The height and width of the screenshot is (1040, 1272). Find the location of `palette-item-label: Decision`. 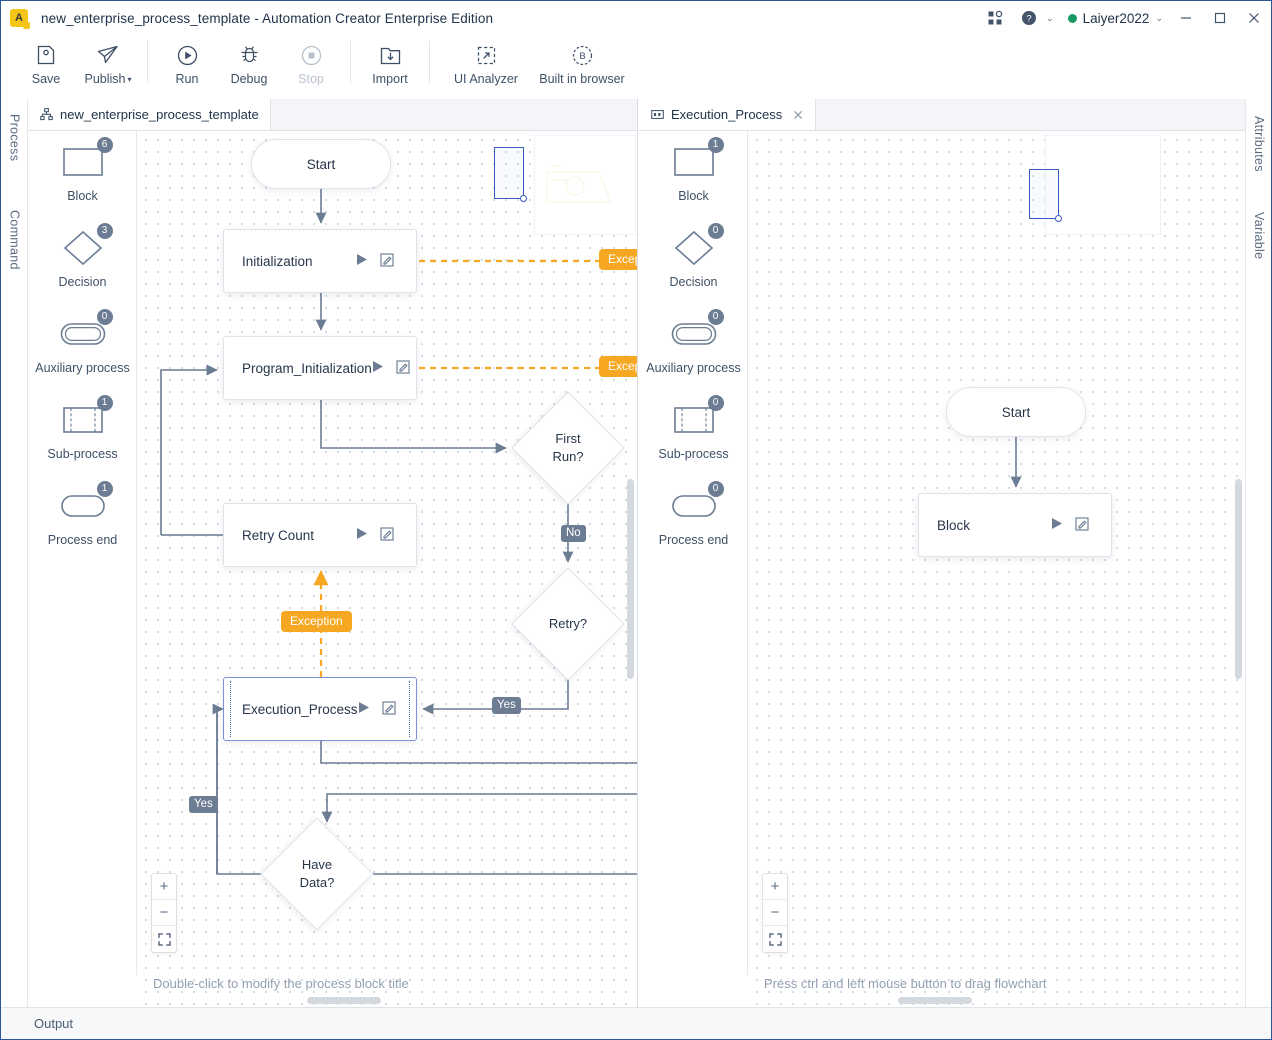

palette-item-label: Decision is located at coordinates (82, 282).